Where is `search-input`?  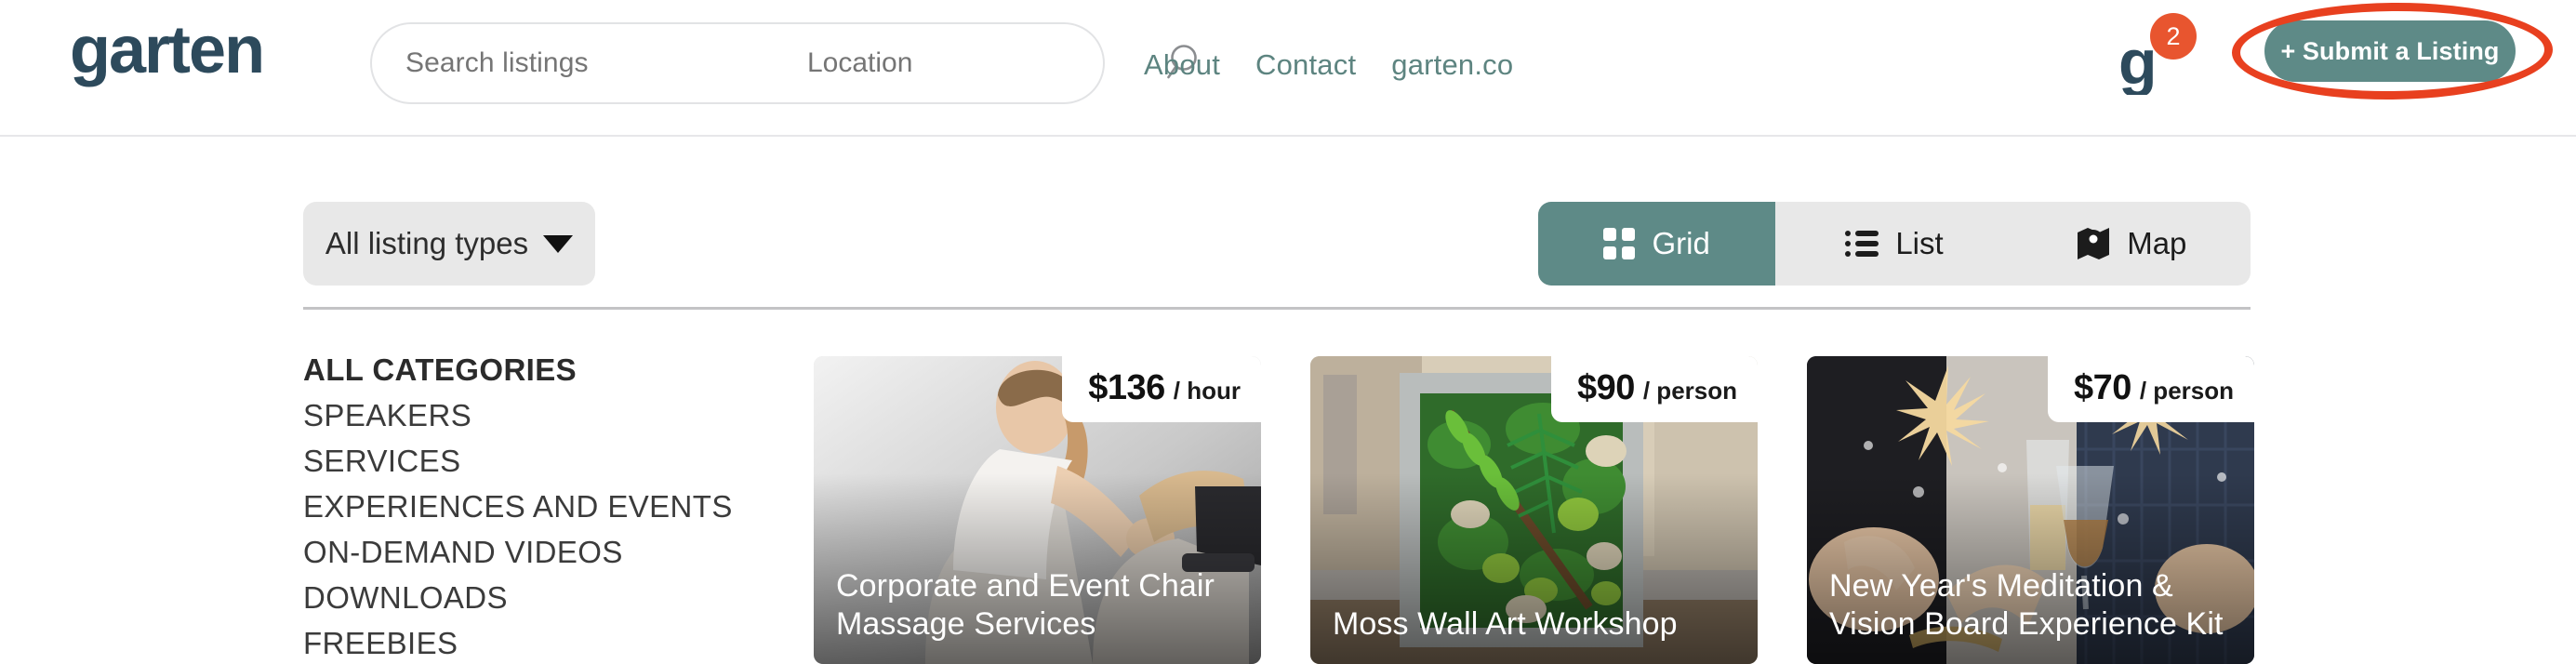 search-input is located at coordinates (572, 63).